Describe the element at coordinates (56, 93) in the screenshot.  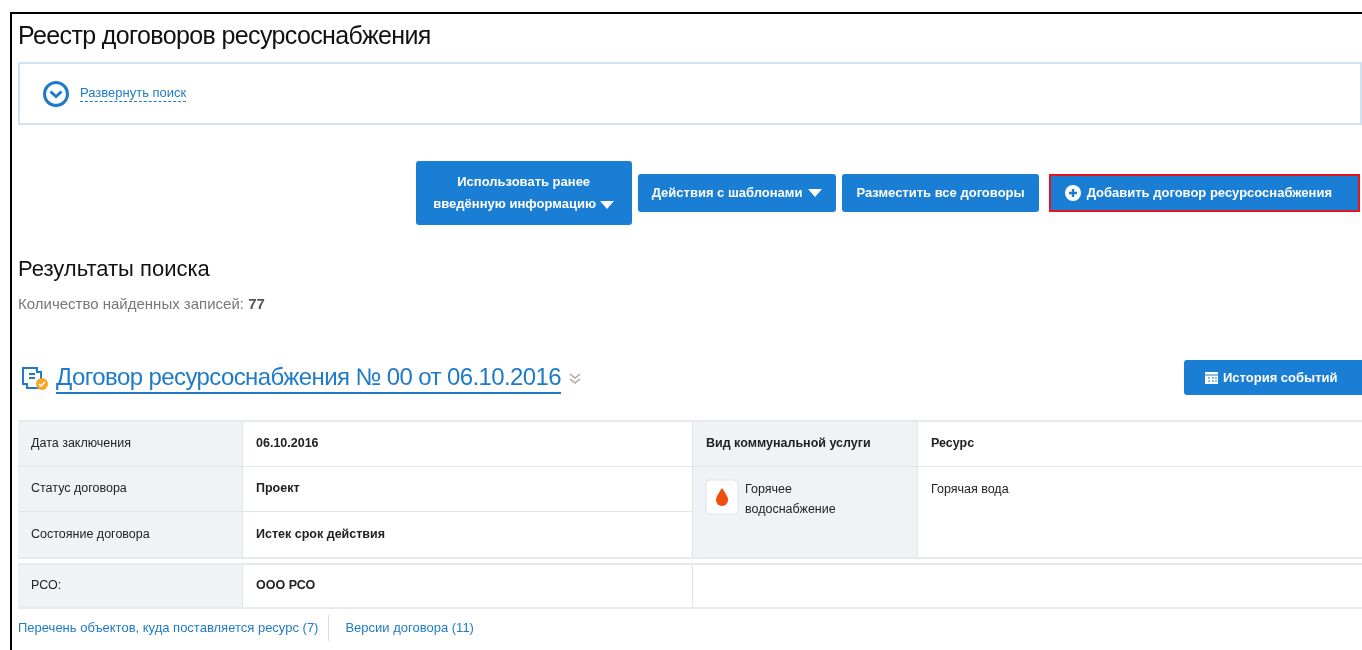
I see `chevron-down-icon` at that location.